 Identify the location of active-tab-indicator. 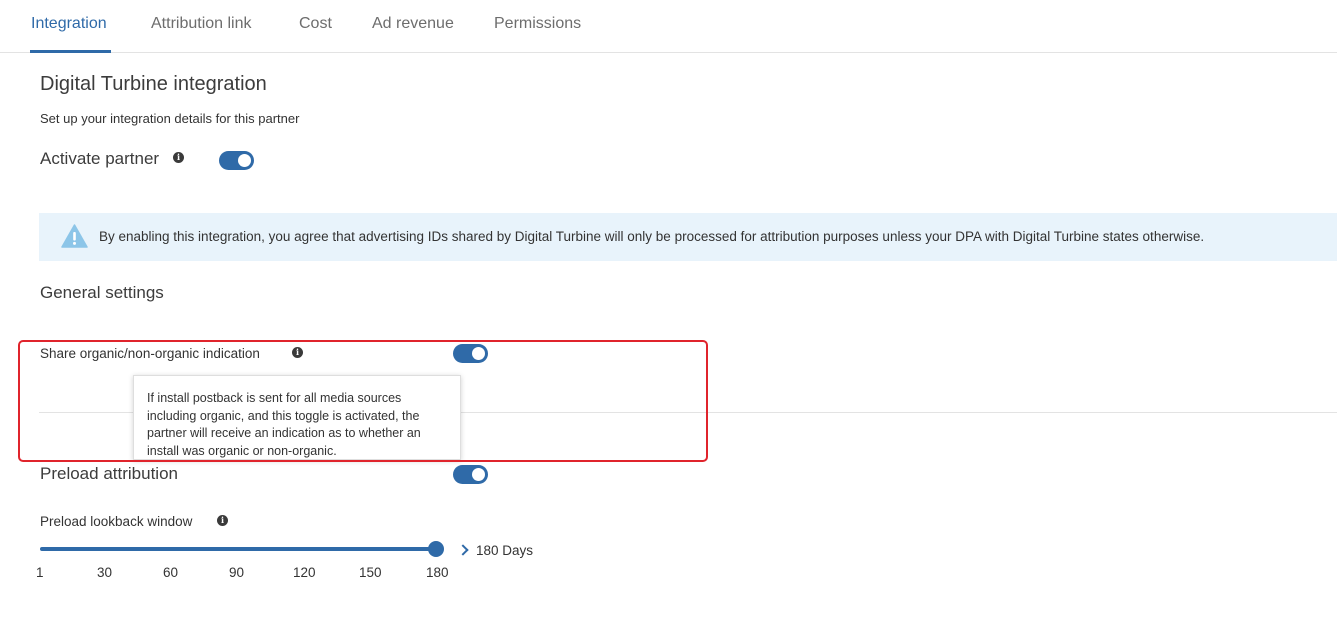
(70, 51).